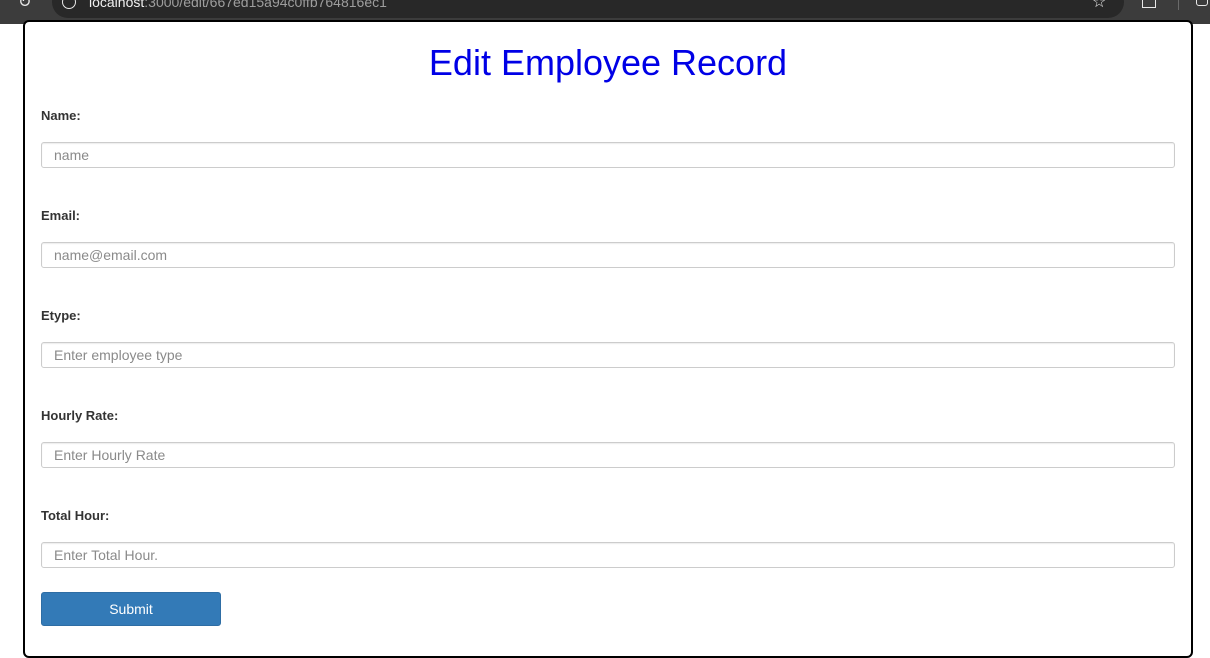 The image size is (1210, 658). I want to click on email-input, so click(608, 255).